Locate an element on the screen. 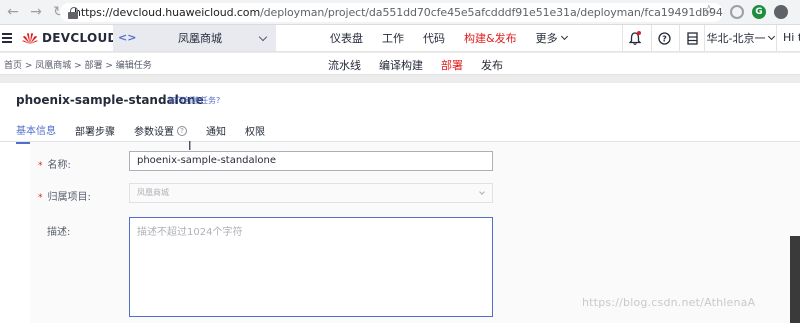 The height and width of the screenshot is (323, 800). region-selector: 华北-北京一 is located at coordinates (740, 38).